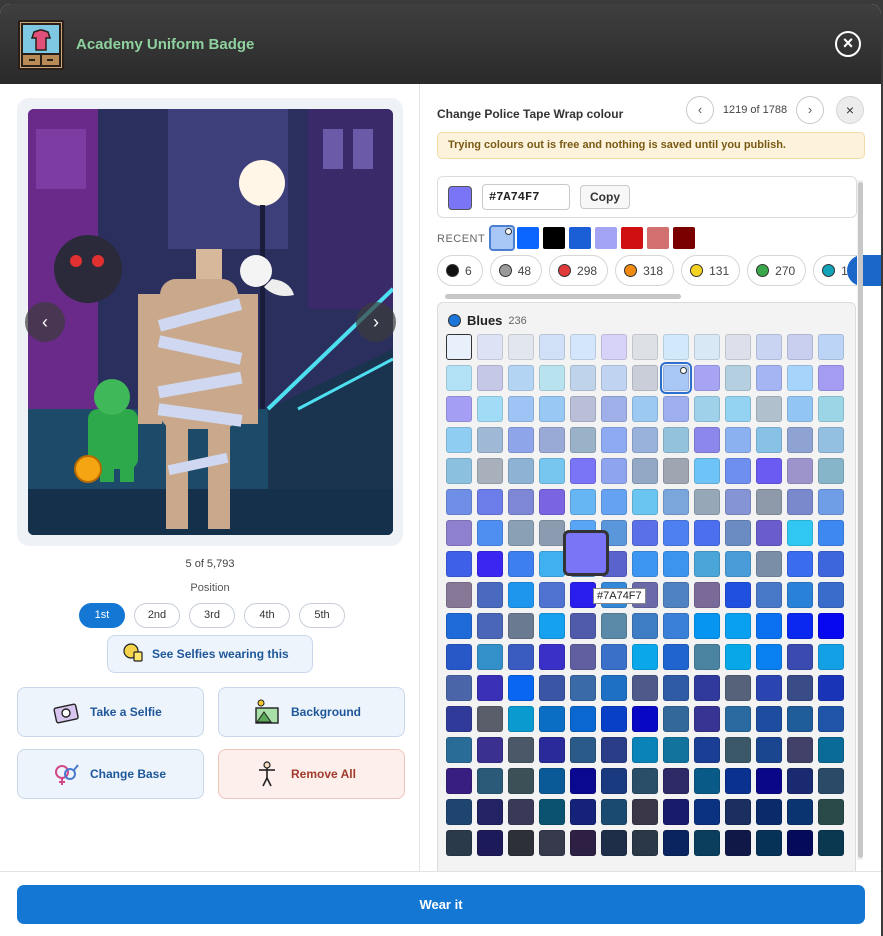 The height and width of the screenshot is (936, 883). What do you see at coordinates (376, 322) in the screenshot?
I see `next-image-button: ›` at bounding box center [376, 322].